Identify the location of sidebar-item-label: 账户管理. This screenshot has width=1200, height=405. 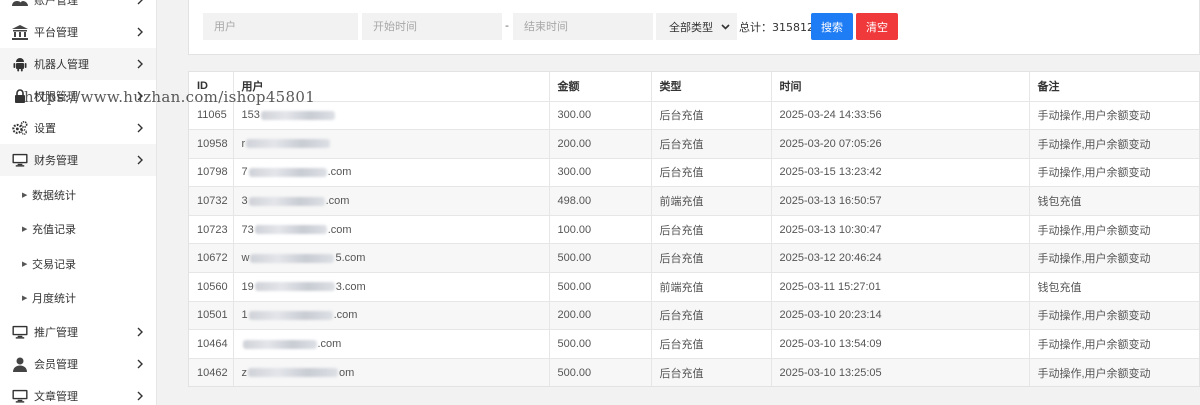
(56, 3).